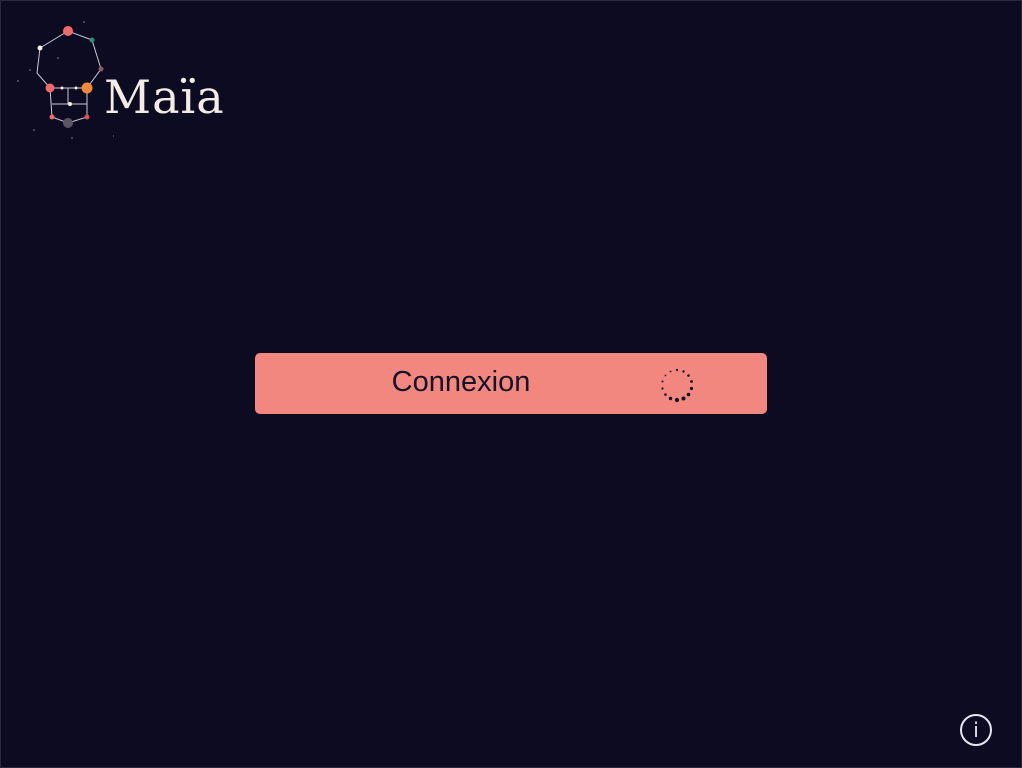 The image size is (1022, 768). I want to click on connexion-button-label: Connexion, so click(461, 382).